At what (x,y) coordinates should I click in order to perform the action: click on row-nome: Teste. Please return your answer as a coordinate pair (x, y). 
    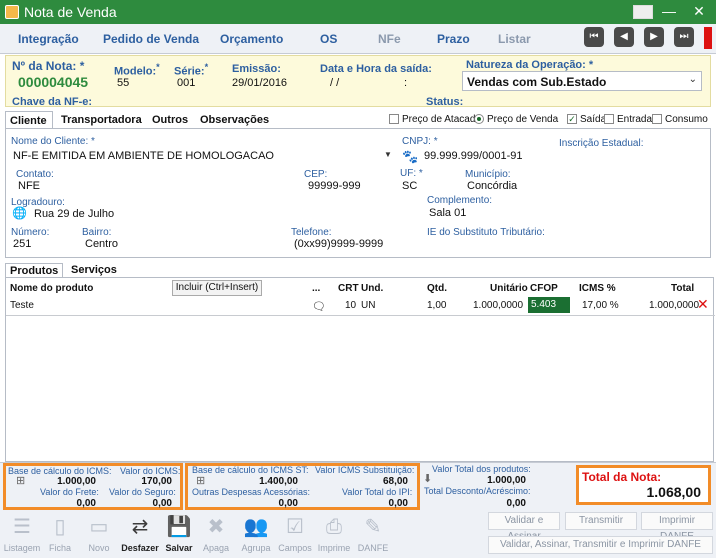
    Looking at the image, I should click on (22, 305).